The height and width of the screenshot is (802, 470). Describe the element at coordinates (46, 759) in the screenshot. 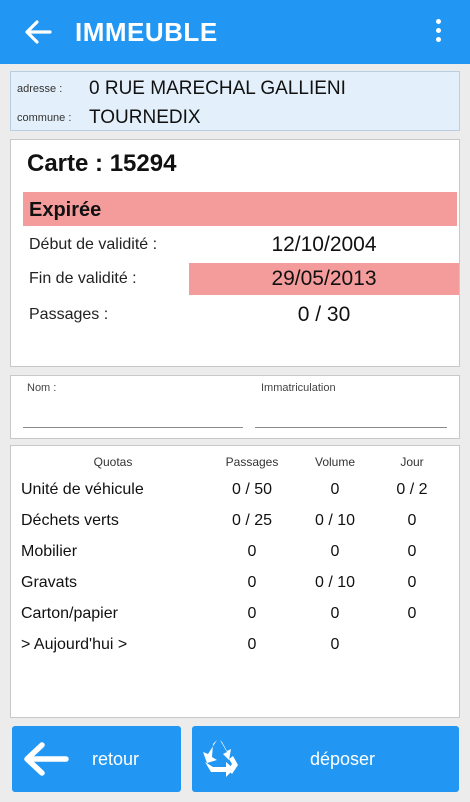

I see `arrow-left-icon` at that location.